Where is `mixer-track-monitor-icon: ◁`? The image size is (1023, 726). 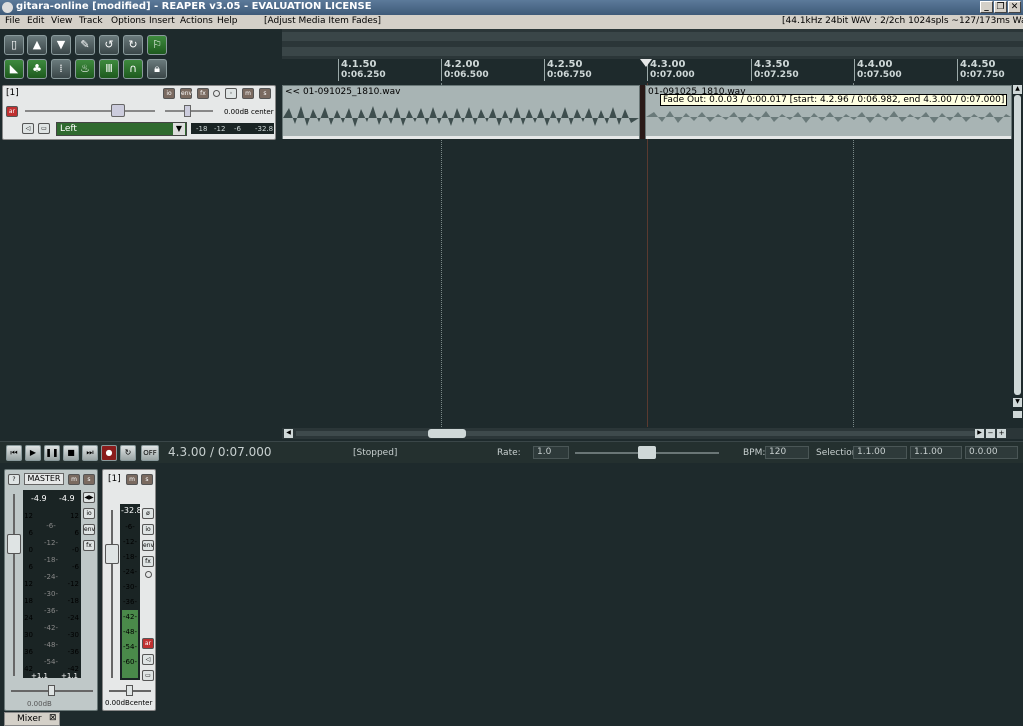
mixer-track-monitor-icon: ◁ is located at coordinates (148, 659).